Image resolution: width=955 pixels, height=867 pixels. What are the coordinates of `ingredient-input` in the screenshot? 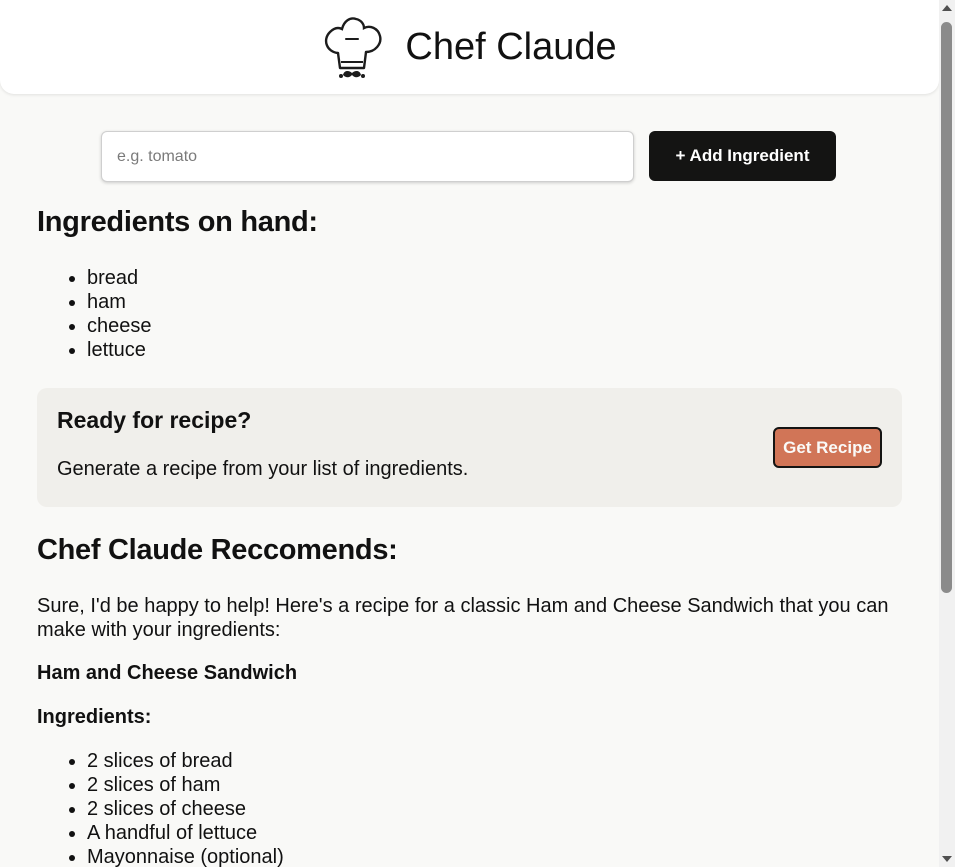 It's located at (367, 156).